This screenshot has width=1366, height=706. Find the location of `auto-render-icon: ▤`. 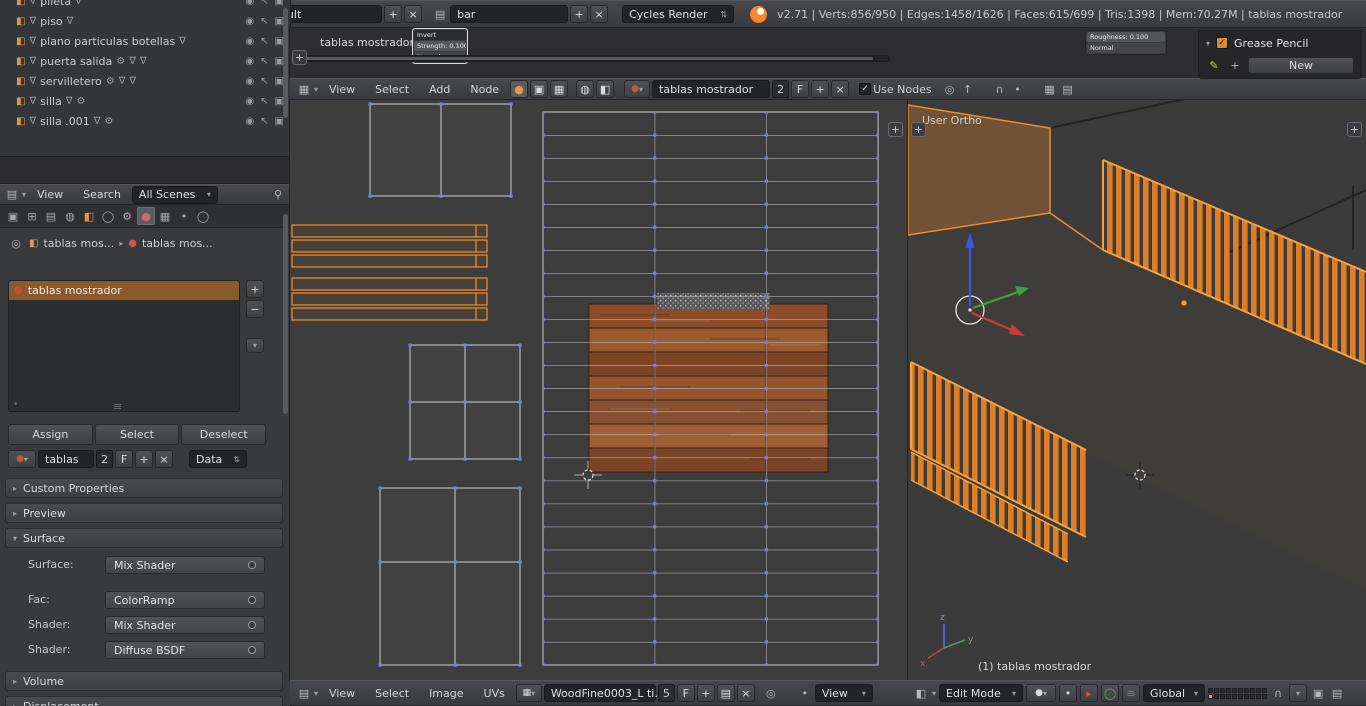

auto-render-icon: ▤ is located at coordinates (1068, 89).